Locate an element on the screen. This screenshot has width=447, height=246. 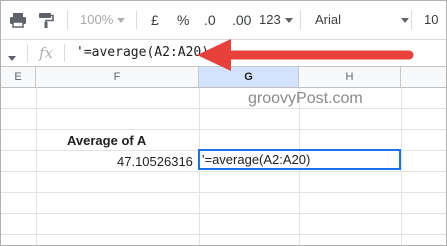
column-header-f: F is located at coordinates (117, 77).